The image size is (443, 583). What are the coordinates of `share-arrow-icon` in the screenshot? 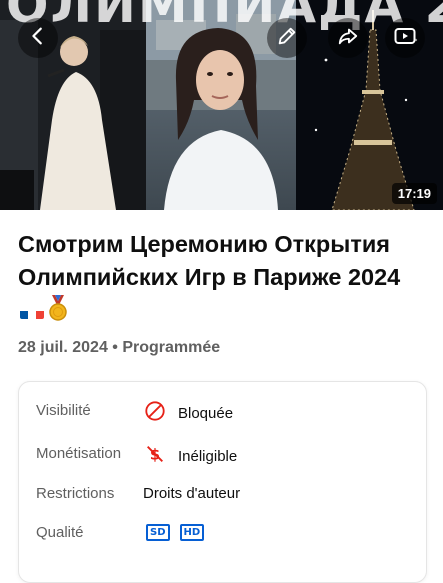 It's located at (348, 38).